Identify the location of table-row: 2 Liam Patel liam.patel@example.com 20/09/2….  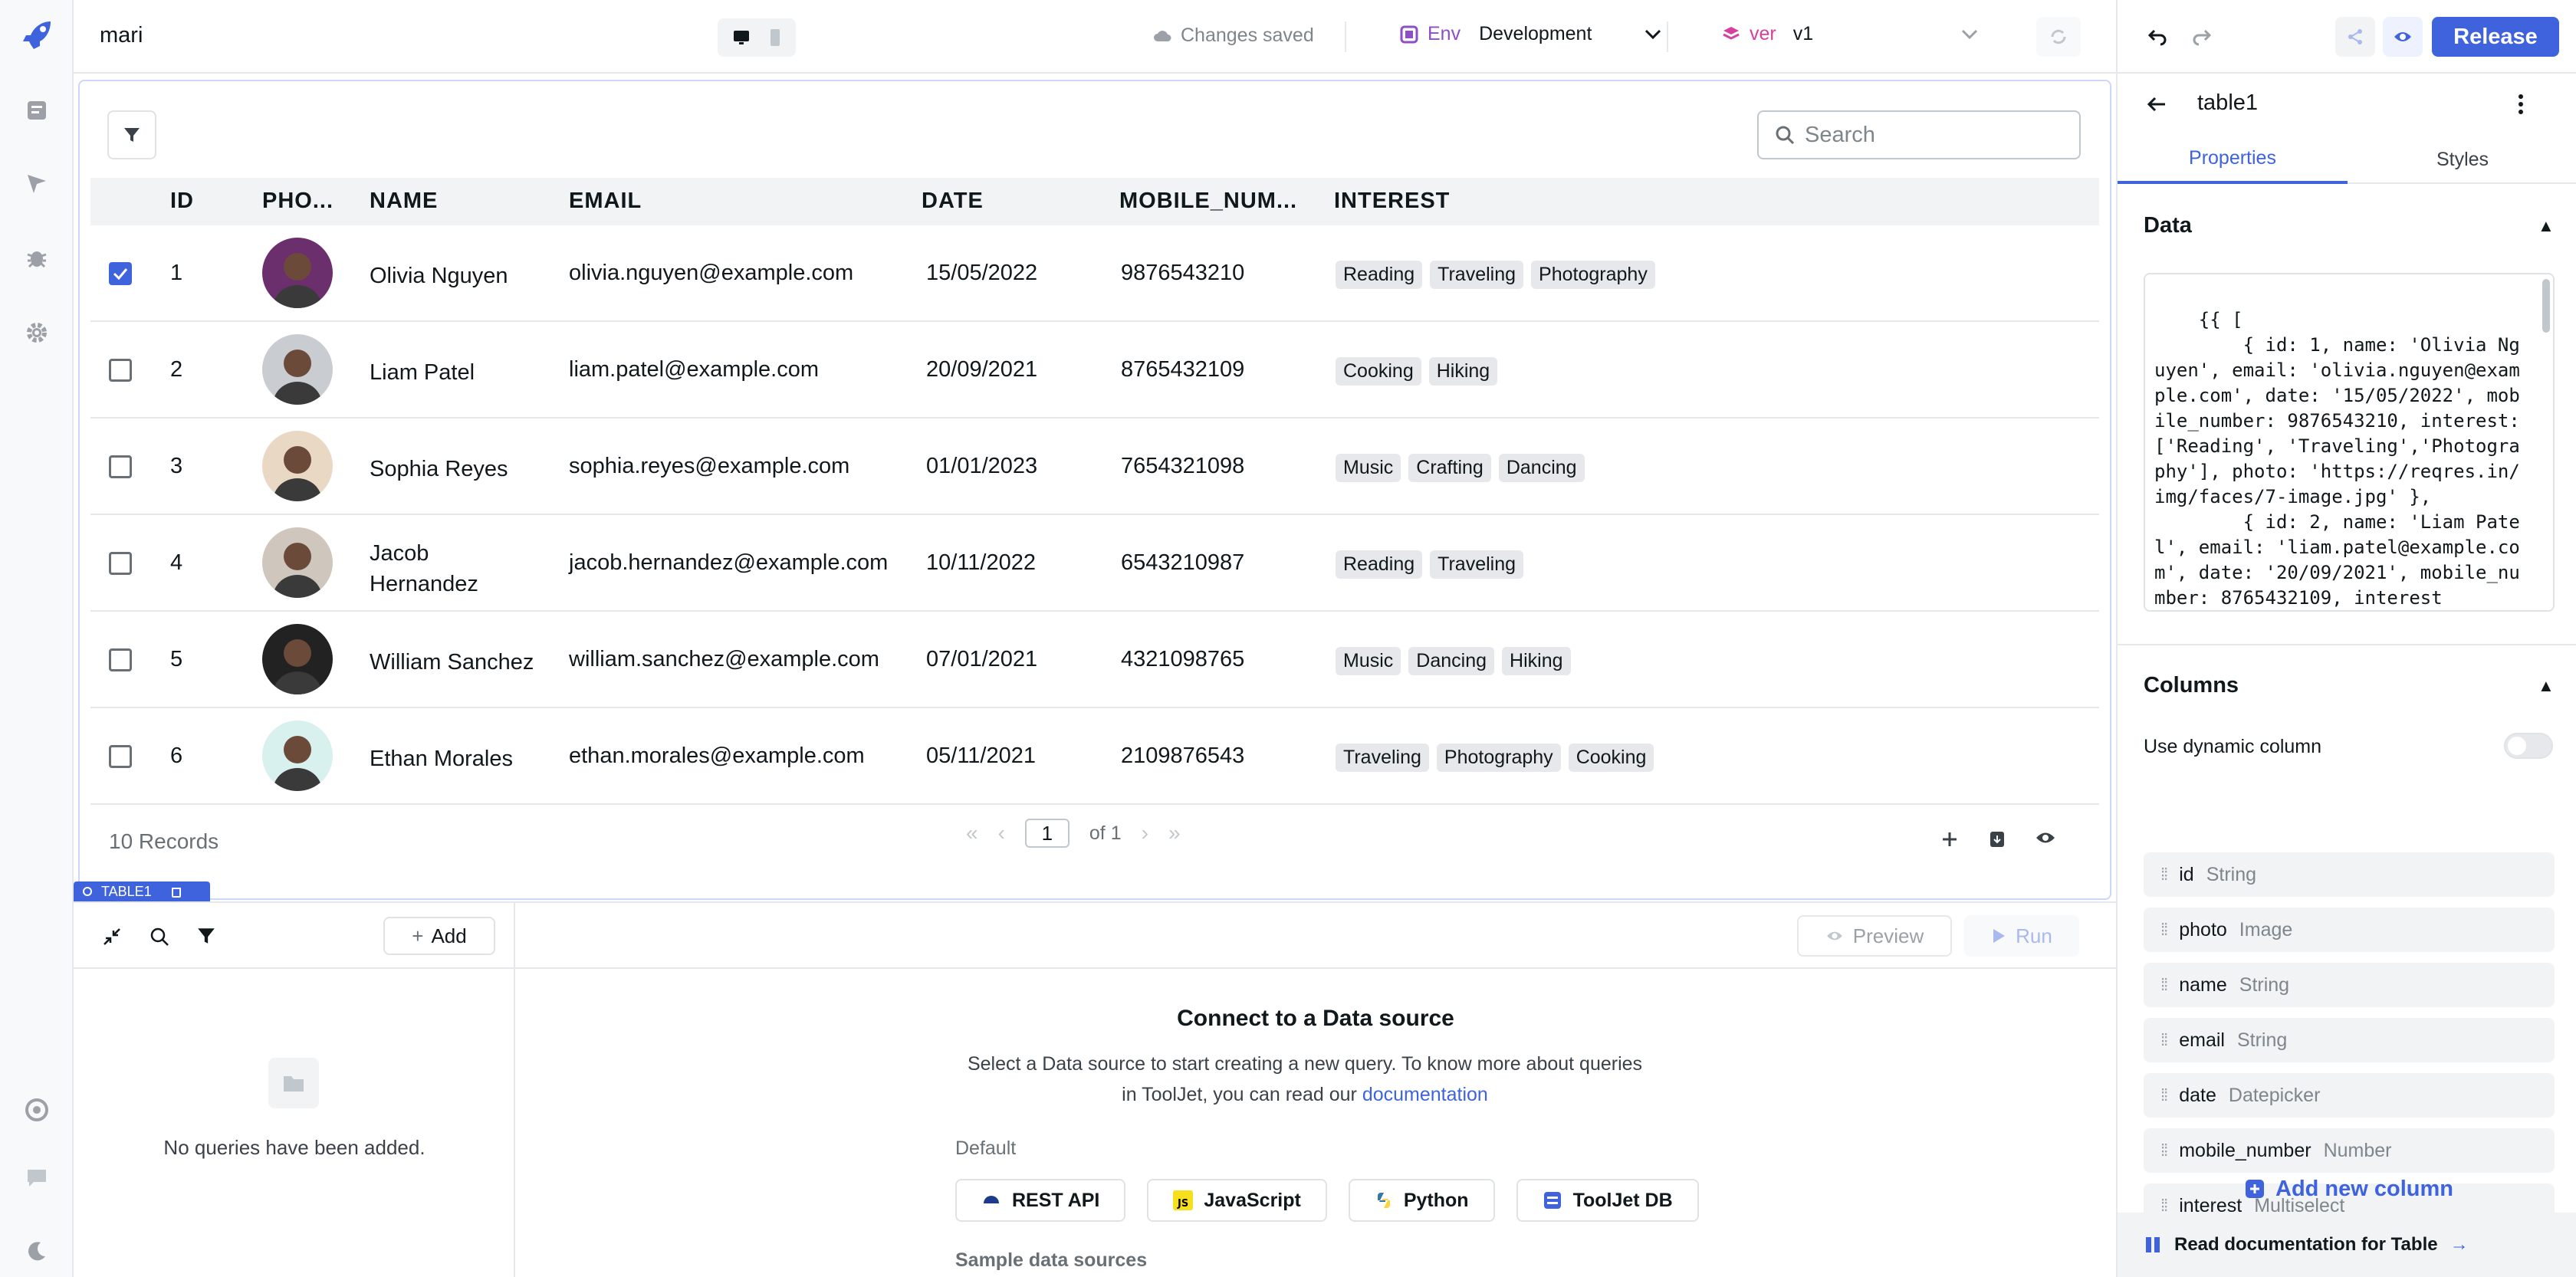
(1095, 370).